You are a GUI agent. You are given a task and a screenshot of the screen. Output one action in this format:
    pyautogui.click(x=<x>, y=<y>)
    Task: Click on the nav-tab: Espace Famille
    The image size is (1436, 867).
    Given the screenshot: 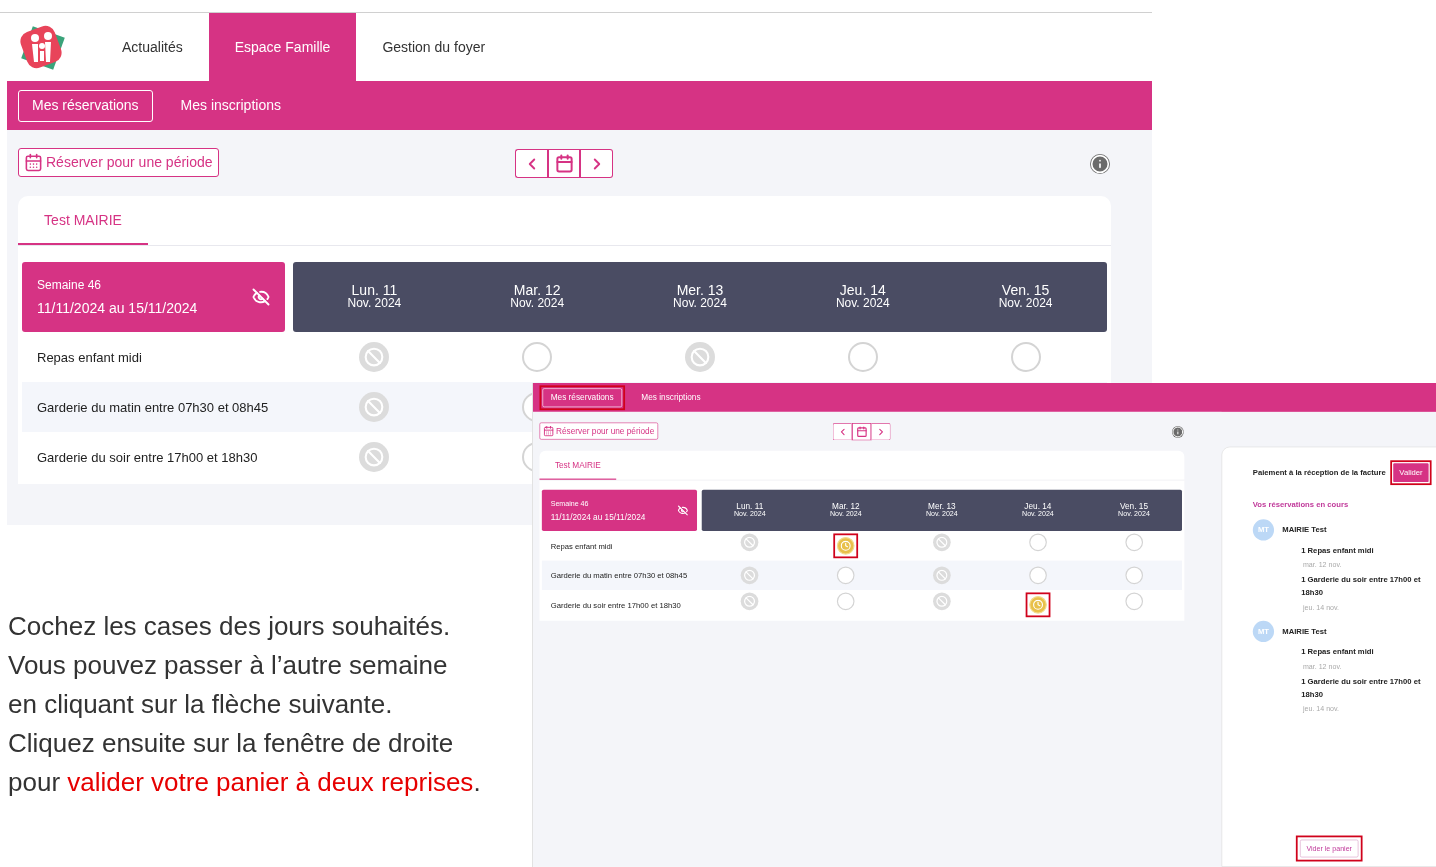 What is the action you would take?
    pyautogui.click(x=282, y=47)
    